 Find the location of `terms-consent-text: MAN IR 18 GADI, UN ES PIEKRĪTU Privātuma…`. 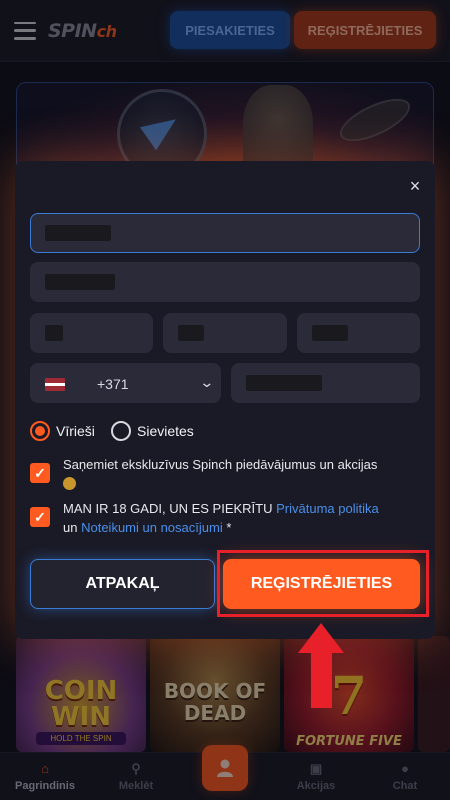

terms-consent-text: MAN IR 18 GADI, UN ES PIEKRĪTU Privātuma… is located at coordinates (243, 518).